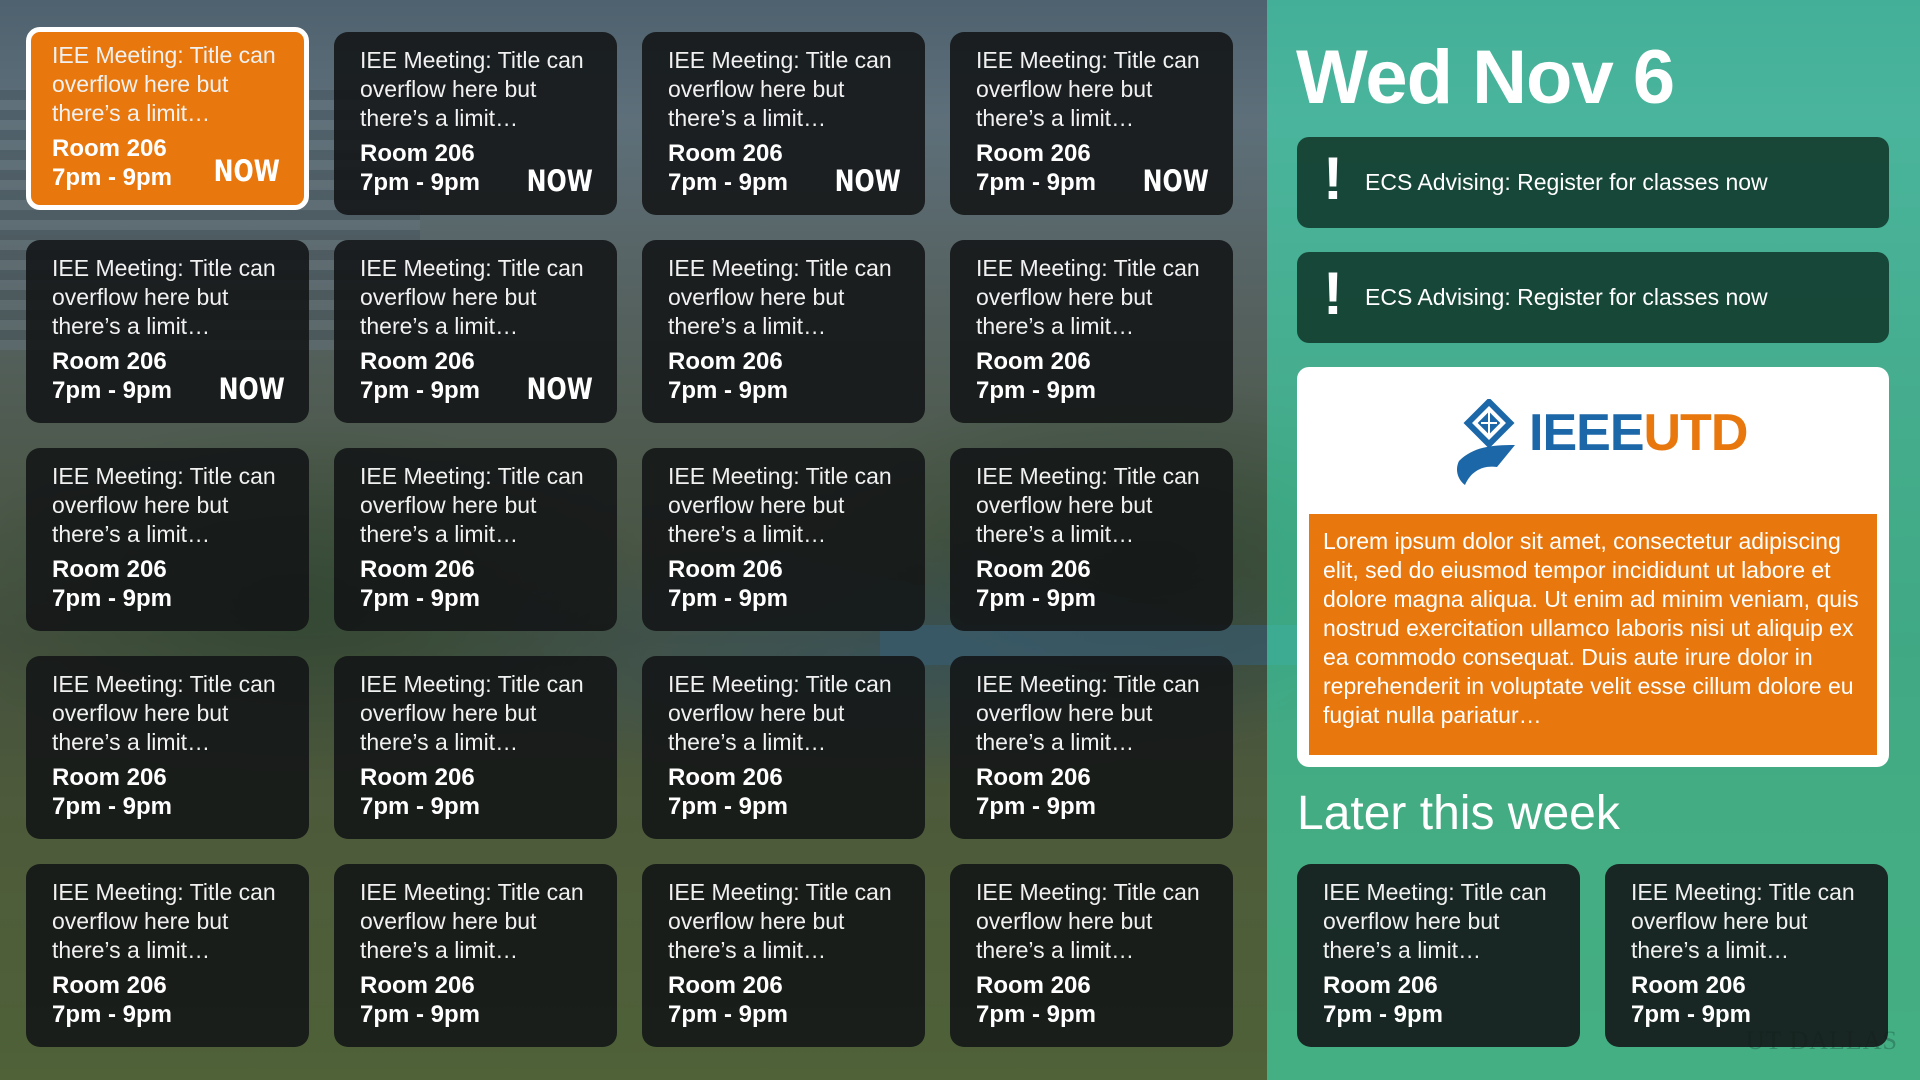 Image resolution: width=1920 pixels, height=1080 pixels. I want to click on logo-utd-text: UTD, so click(1696, 433).